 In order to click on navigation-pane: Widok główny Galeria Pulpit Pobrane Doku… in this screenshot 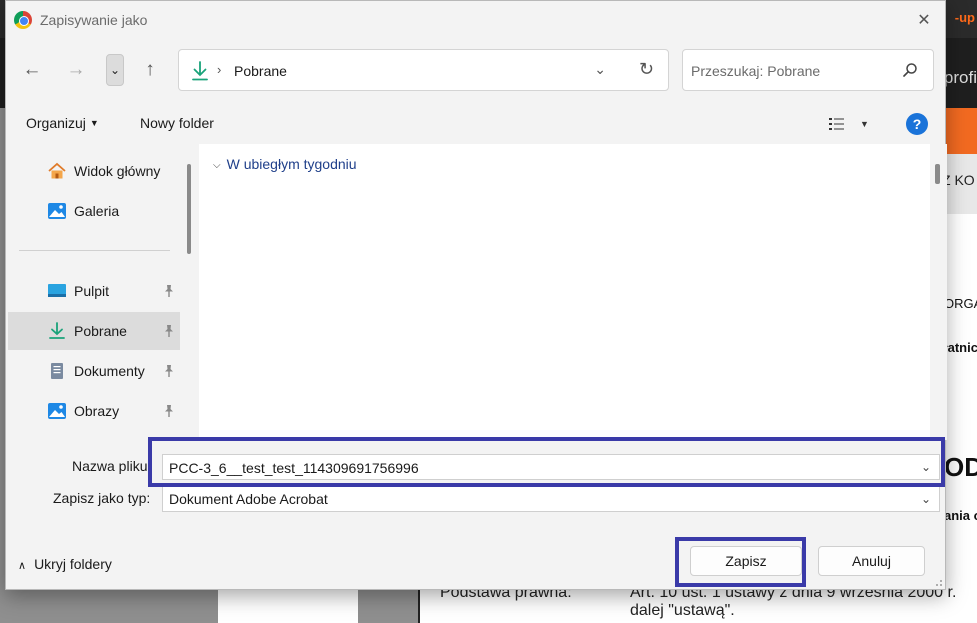, I will do `click(102, 292)`.